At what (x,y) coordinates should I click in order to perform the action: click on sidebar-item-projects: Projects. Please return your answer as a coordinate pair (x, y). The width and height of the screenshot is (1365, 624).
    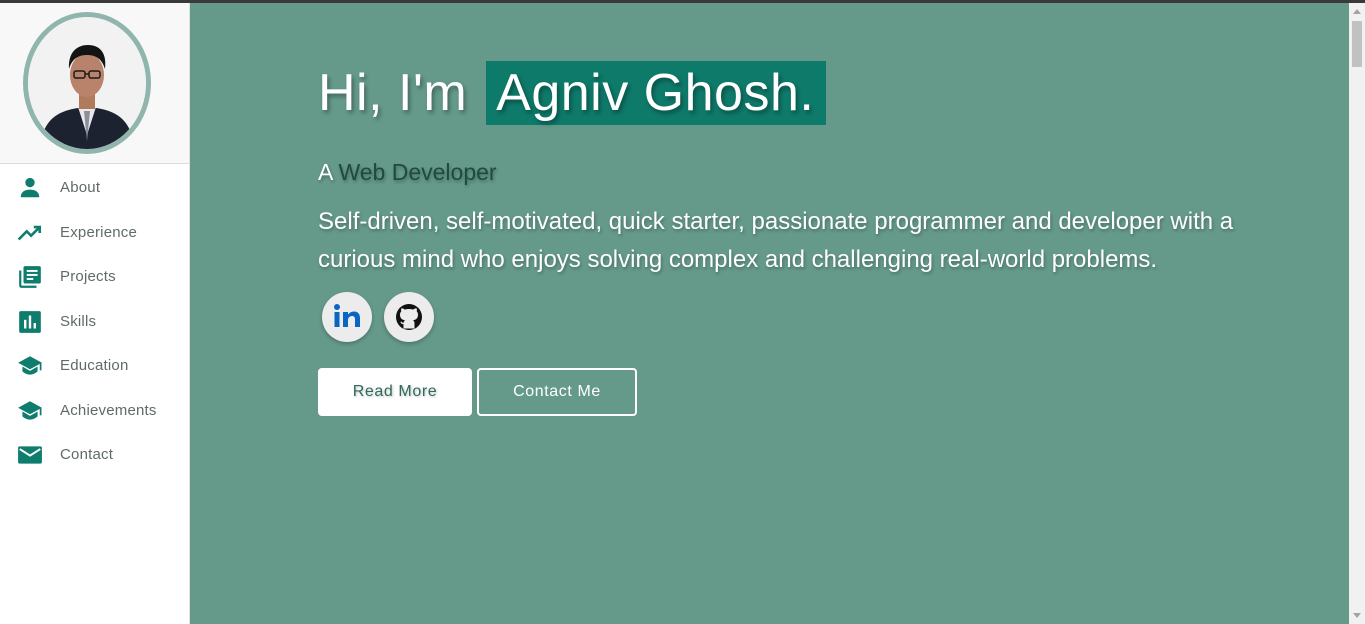
    Looking at the image, I should click on (95, 277).